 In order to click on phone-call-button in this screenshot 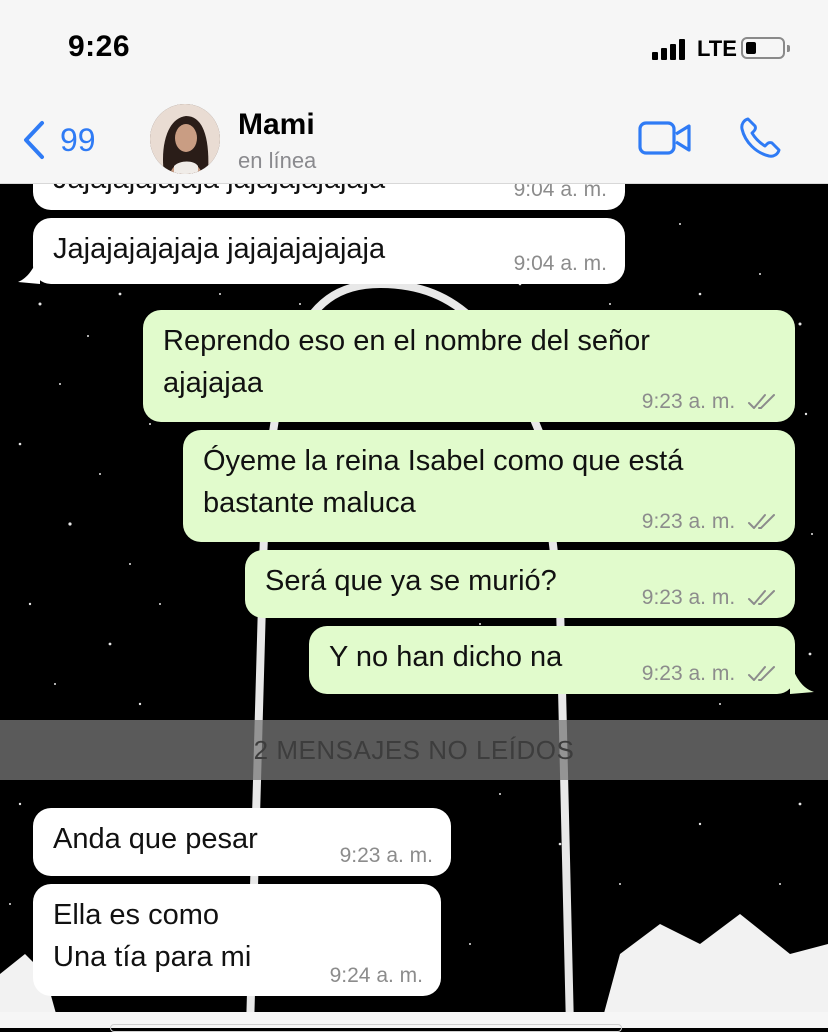, I will do `click(760, 140)`.